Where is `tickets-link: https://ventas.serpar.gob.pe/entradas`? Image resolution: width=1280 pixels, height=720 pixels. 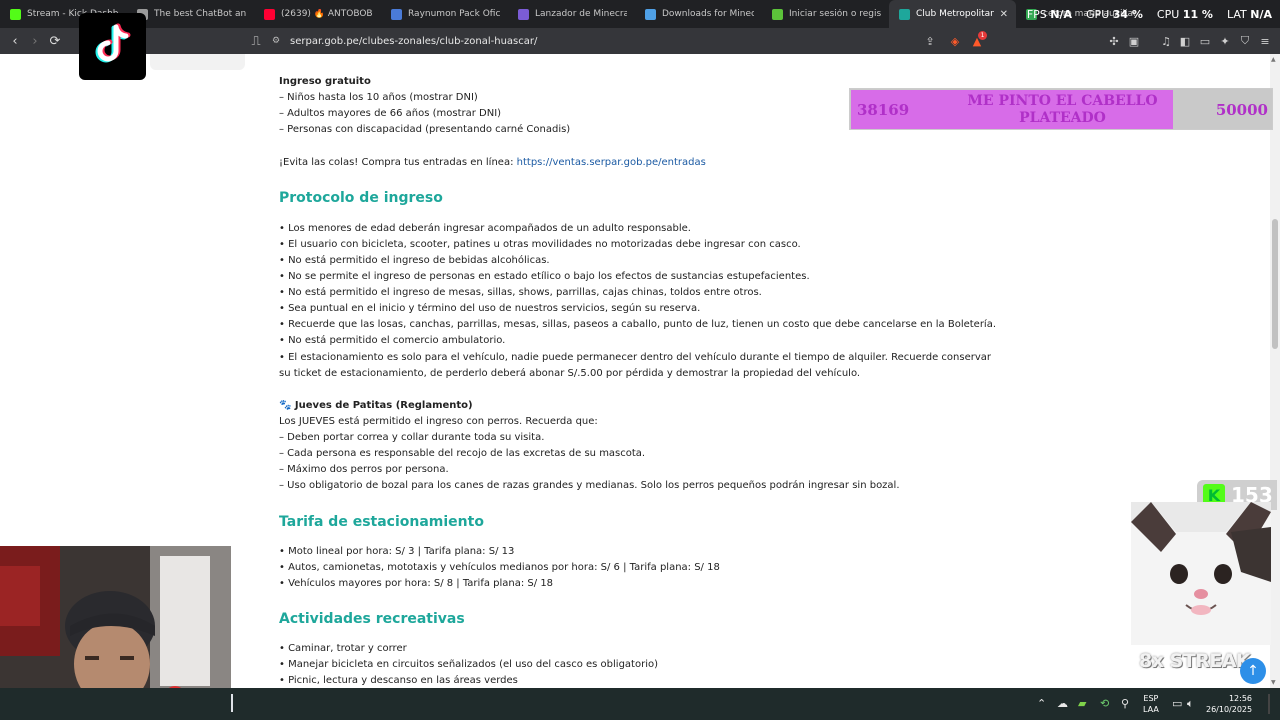 tickets-link: https://ventas.serpar.gob.pe/entradas is located at coordinates (611, 162).